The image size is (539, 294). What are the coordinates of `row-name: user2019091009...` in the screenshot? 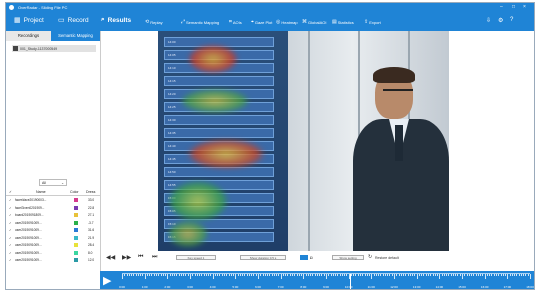 It's located at (28, 237).